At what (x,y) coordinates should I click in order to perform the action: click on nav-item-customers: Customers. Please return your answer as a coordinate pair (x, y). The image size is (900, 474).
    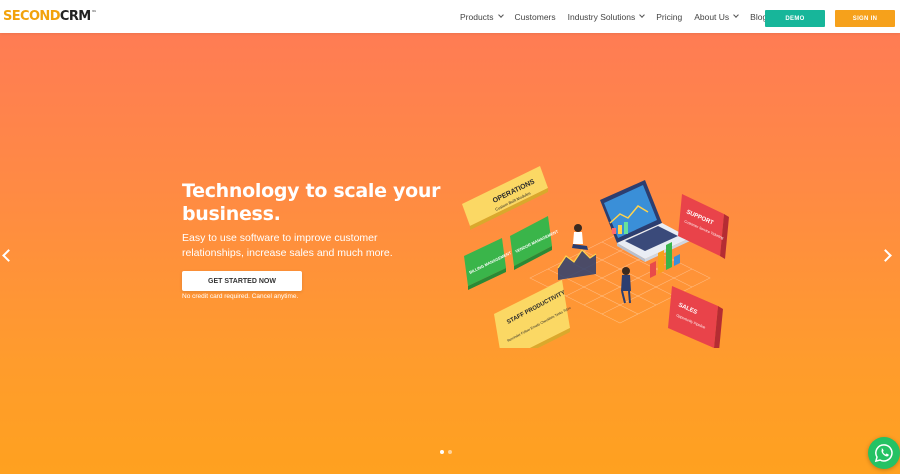
    Looking at the image, I should click on (535, 17).